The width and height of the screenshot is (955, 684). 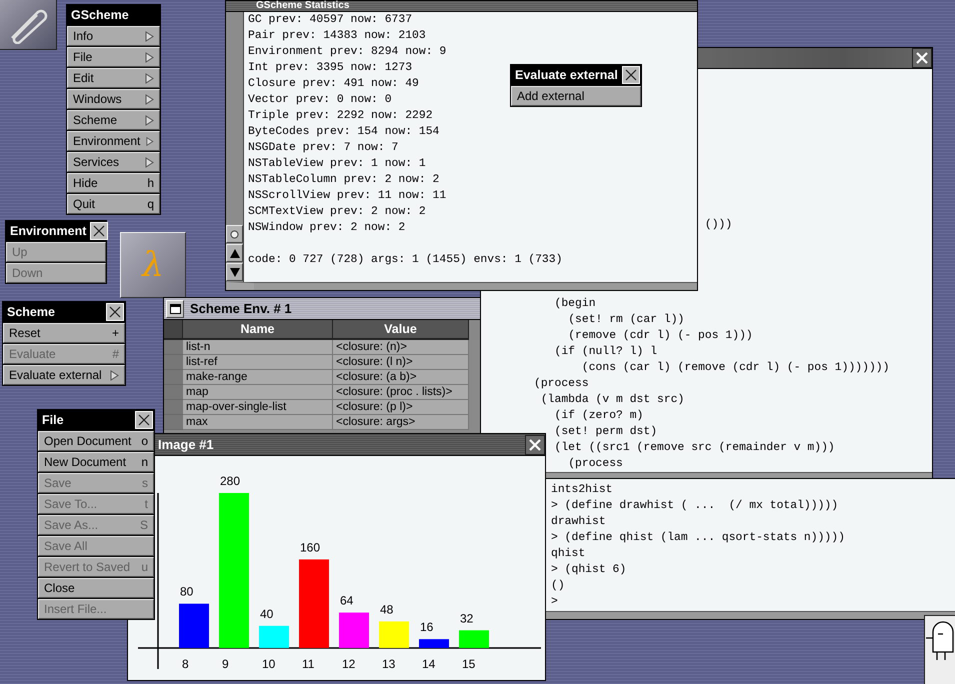 I want to click on table-cell: <closure: (l n)>, so click(x=401, y=362).